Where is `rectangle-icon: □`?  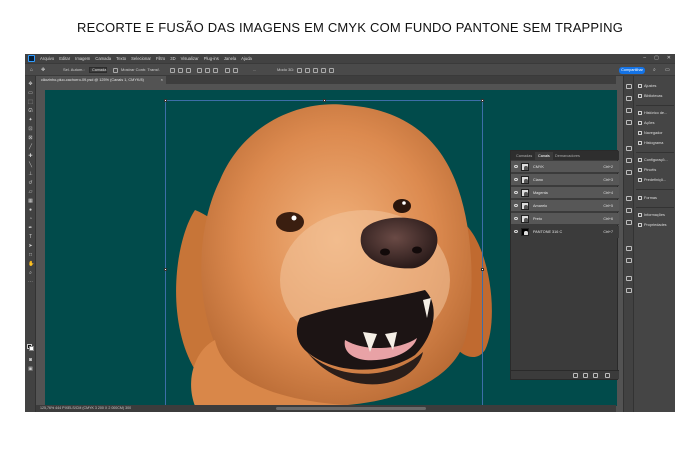 rectangle-icon: □ is located at coordinates (30, 255).